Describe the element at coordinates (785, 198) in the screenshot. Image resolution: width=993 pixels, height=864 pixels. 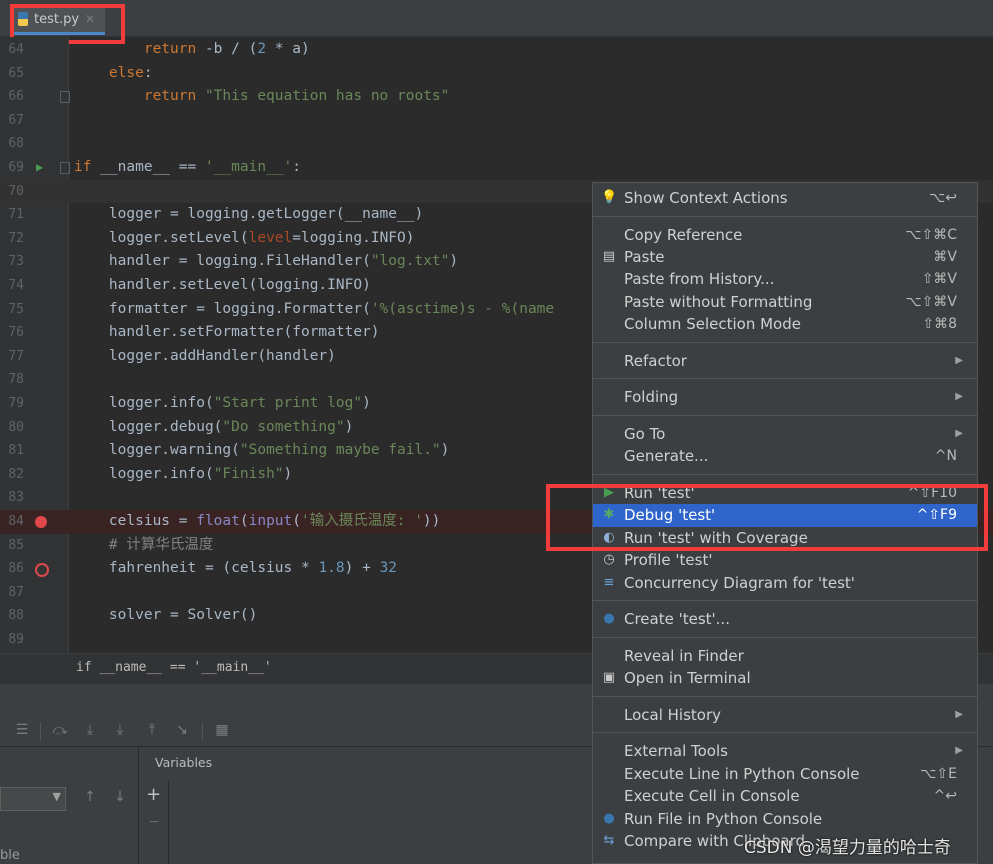
I see `menu-item-show-context-actions: 💡 Show Context Actions ⌥↩` at that location.